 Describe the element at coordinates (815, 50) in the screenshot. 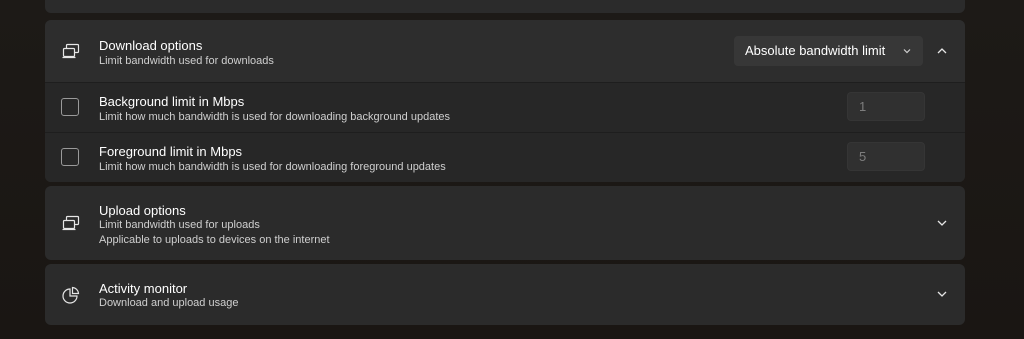

I see `bandwidth-limit-mode-value: Absolute bandwidth limit` at that location.